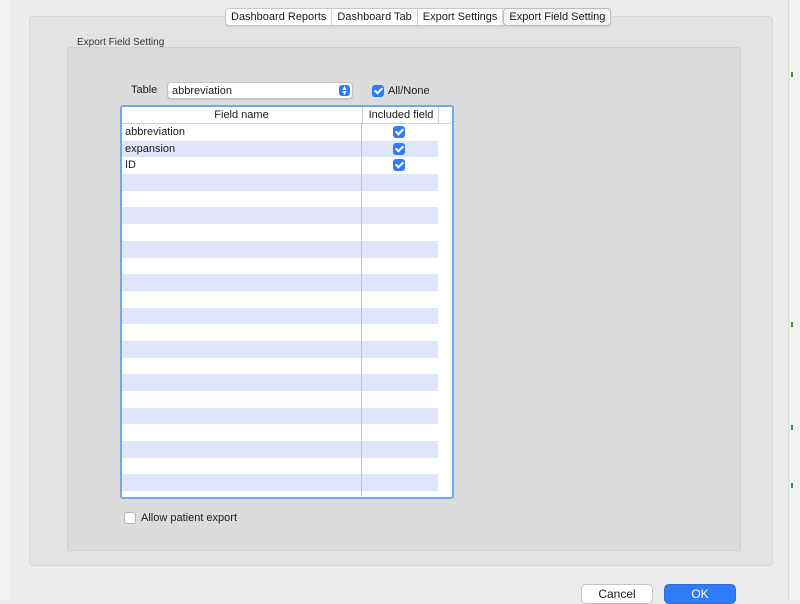 The height and width of the screenshot is (604, 800). I want to click on tab-export-settings: Export Settings, so click(461, 17).